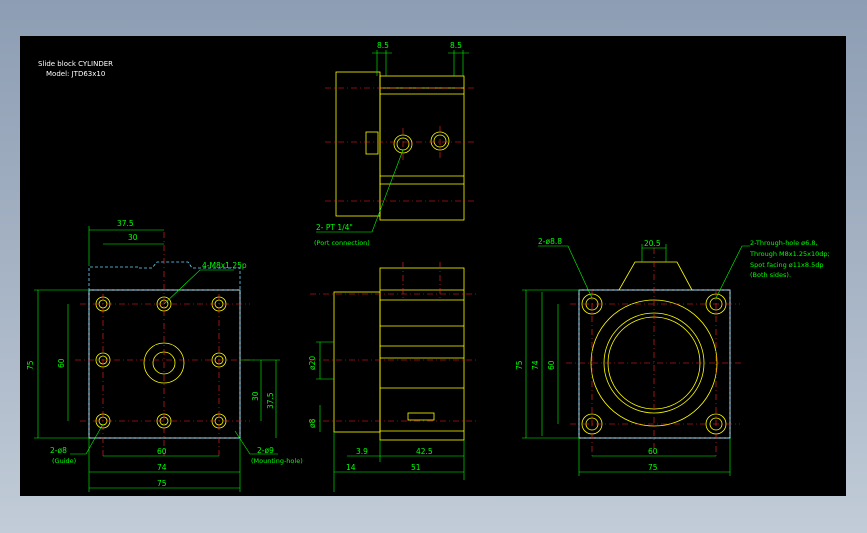 This screenshot has width=867, height=533. What do you see at coordinates (342, 243) in the screenshot?
I see `port-sub-label: (Port connection)` at bounding box center [342, 243].